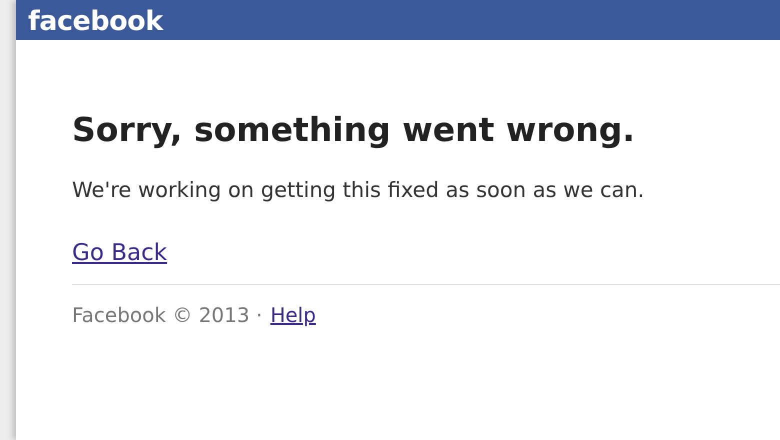  Describe the element at coordinates (120, 253) in the screenshot. I see `go-back-link: Go Back` at that location.